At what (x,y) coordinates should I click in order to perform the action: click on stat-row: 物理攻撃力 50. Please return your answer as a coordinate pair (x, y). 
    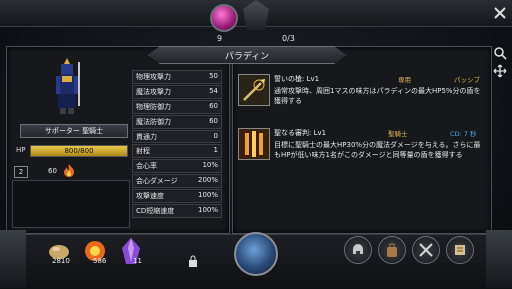
    Looking at the image, I should click on (177, 77).